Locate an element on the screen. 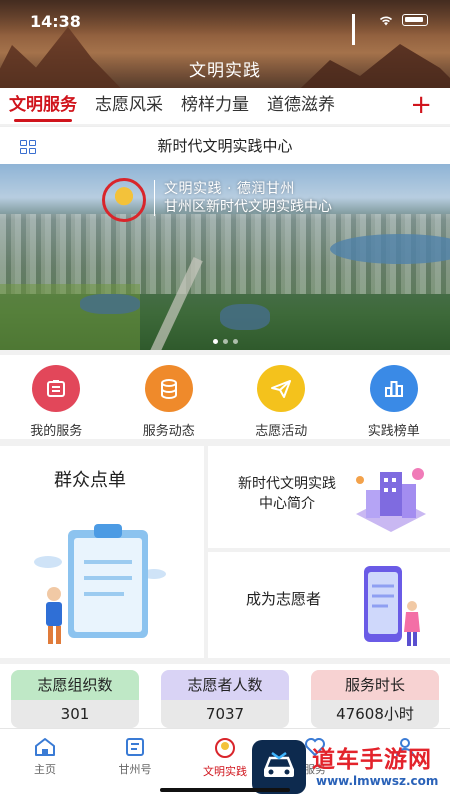 The image size is (450, 800). clipboard-illustration is located at coordinates (100, 584).